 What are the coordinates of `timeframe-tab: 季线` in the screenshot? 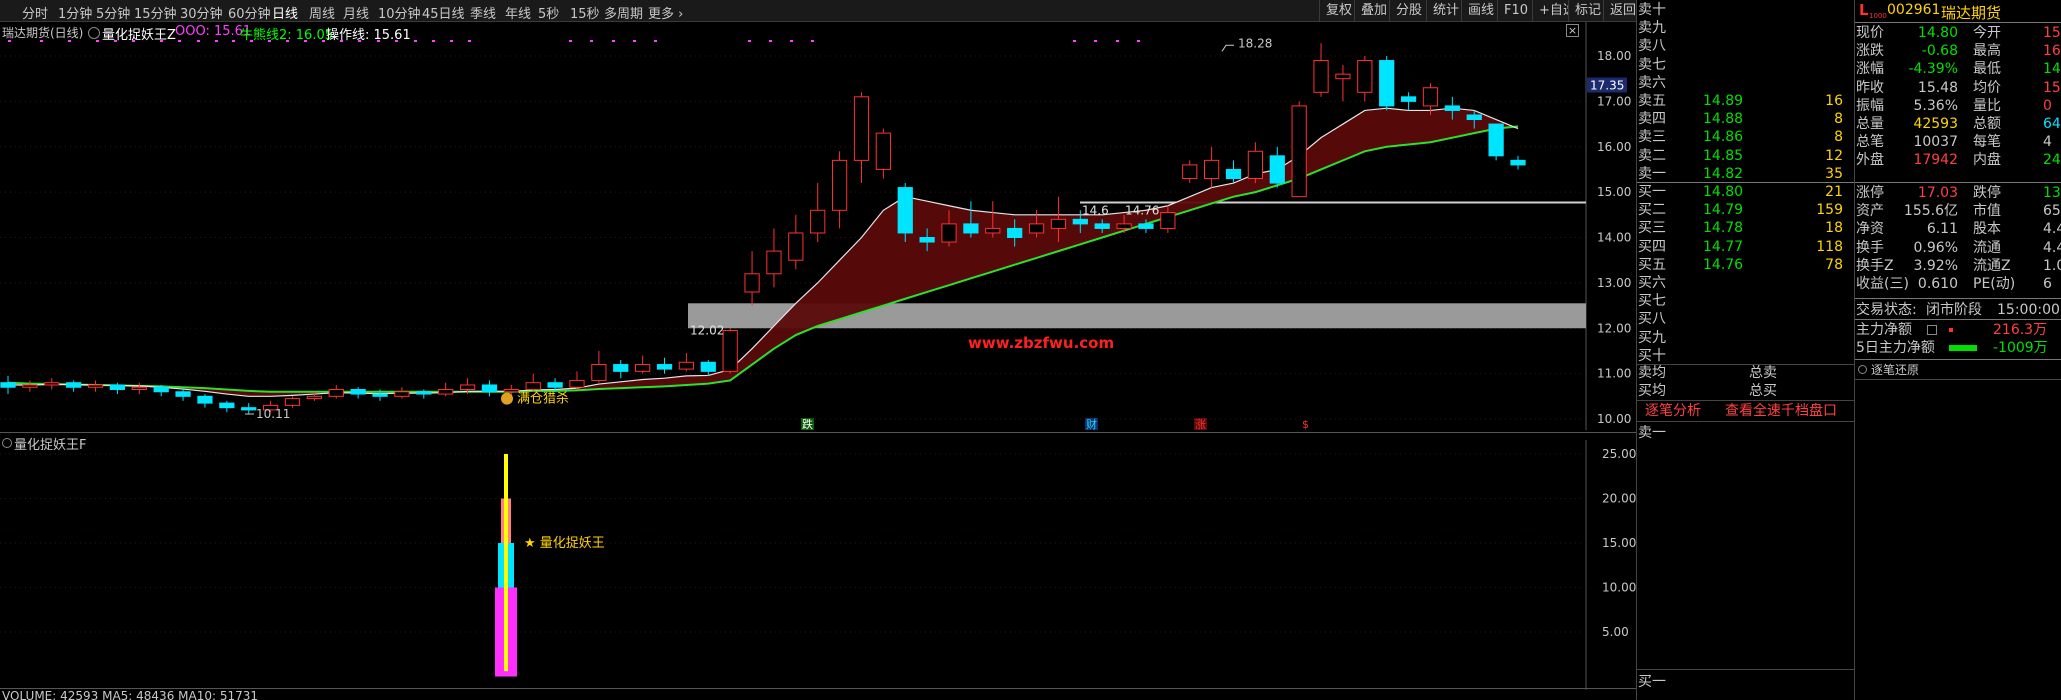 It's located at (483, 12).